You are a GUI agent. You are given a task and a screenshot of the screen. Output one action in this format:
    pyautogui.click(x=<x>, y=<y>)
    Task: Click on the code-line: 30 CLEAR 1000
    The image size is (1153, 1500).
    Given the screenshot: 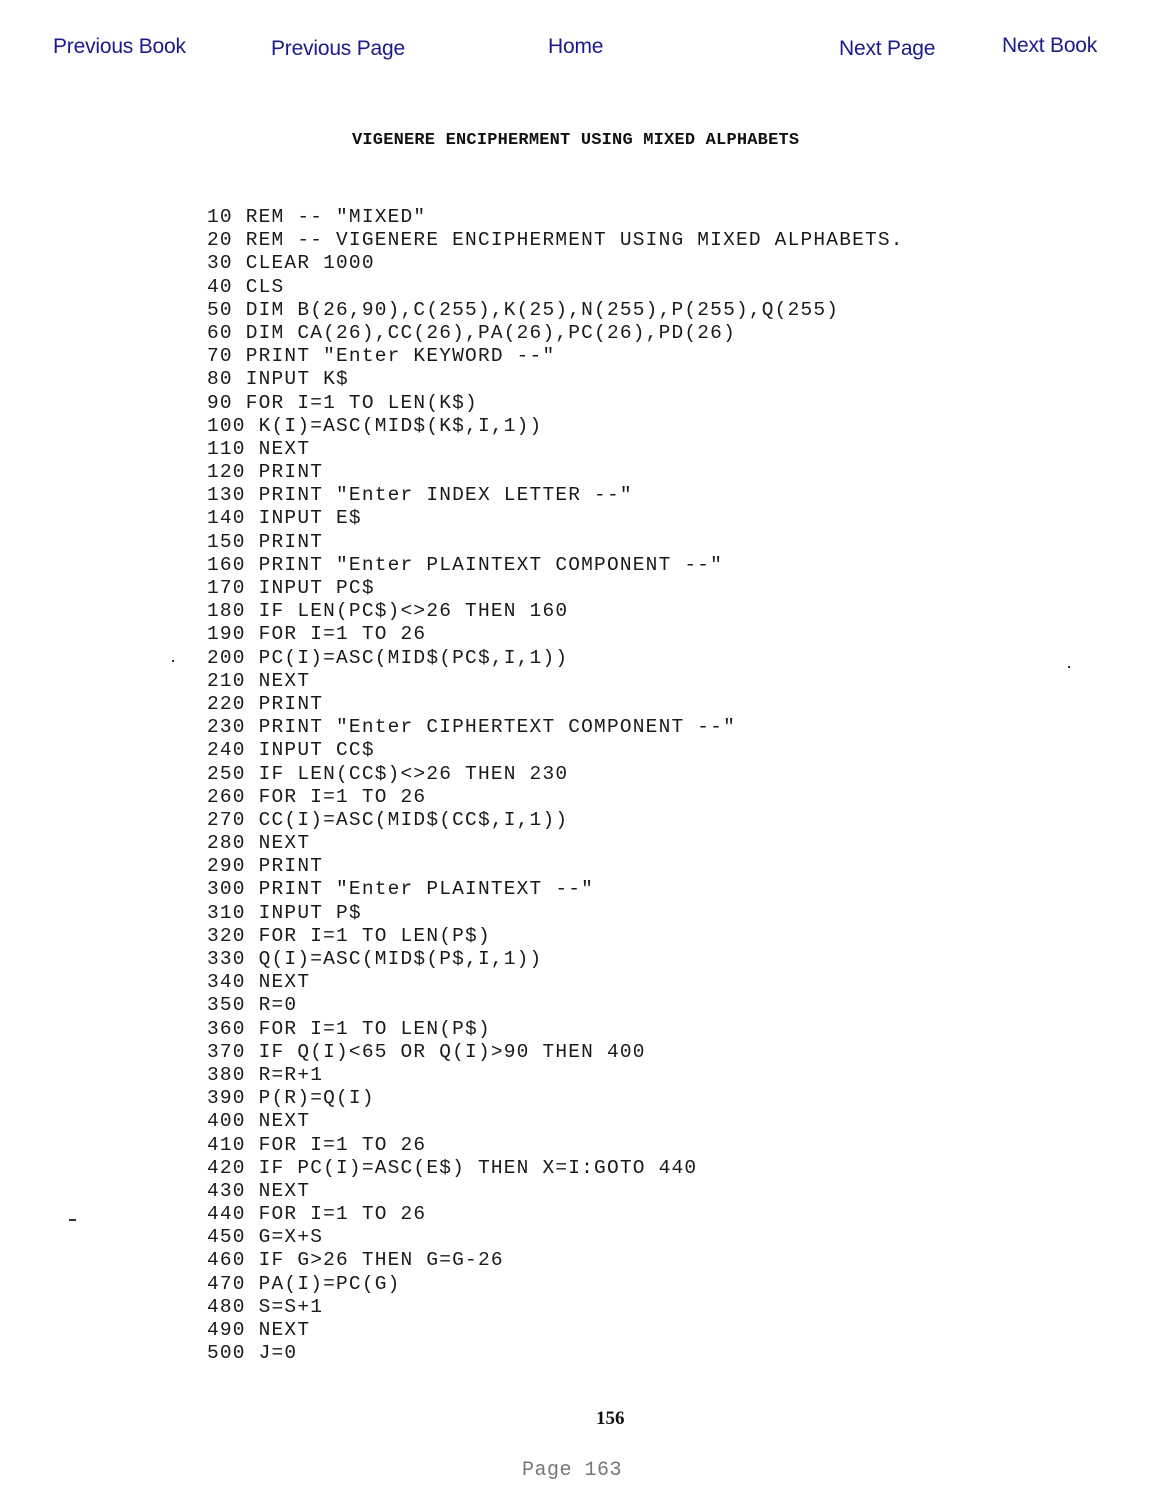 What is the action you would take?
    pyautogui.click(x=291, y=263)
    